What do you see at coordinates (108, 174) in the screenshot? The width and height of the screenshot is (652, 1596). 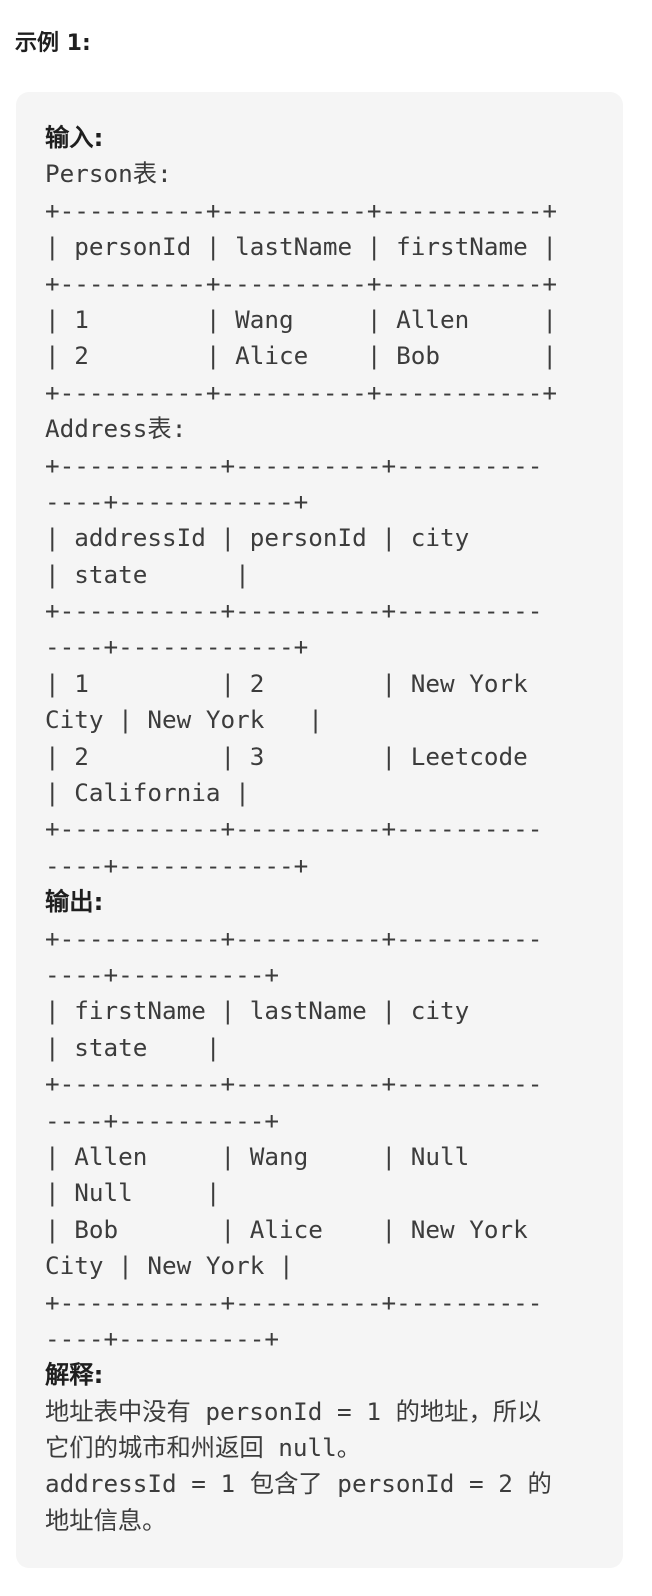 I see `code-line: Person表:` at bounding box center [108, 174].